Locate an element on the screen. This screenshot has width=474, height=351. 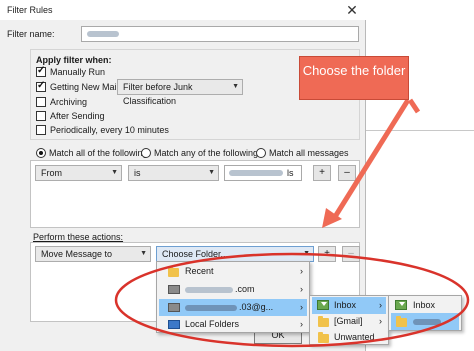
callout-arrow-tail is located at coordinates (414, 106).